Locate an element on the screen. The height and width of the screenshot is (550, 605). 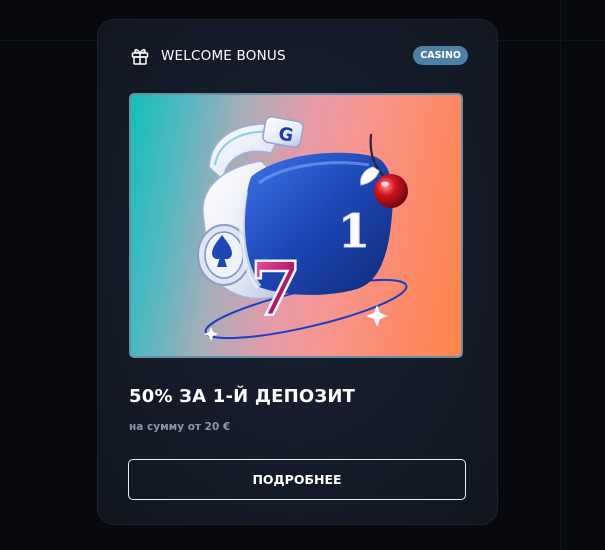
banner-illustration: G 1 7 is located at coordinates (302, 228).